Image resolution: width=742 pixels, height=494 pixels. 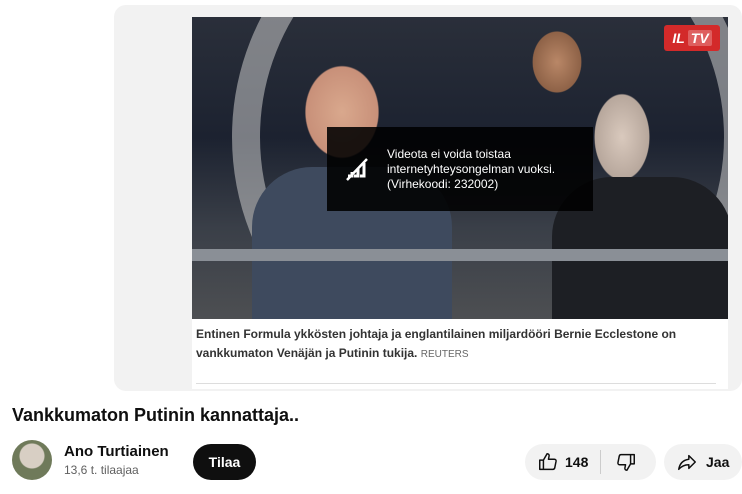 I want to click on channel-name: Ano Turtiainen, so click(x=116, y=451).